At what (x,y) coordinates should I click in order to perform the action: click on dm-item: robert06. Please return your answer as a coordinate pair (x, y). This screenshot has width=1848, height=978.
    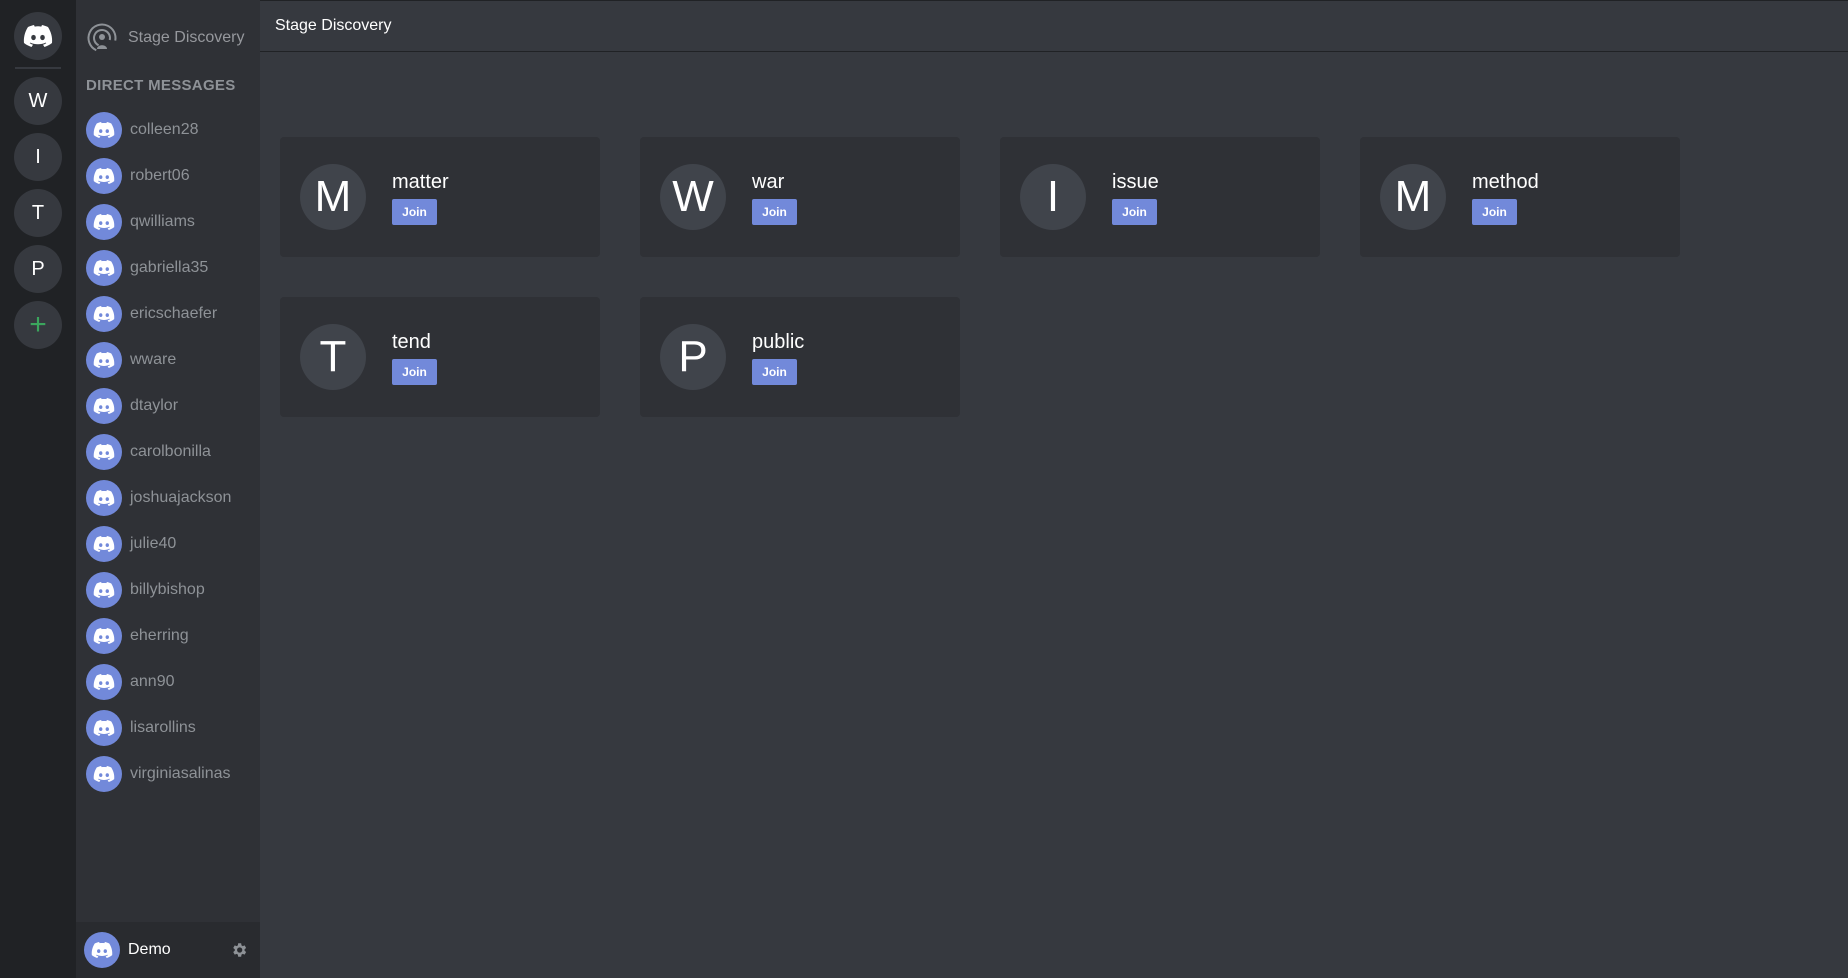
    Looking at the image, I should click on (171, 176).